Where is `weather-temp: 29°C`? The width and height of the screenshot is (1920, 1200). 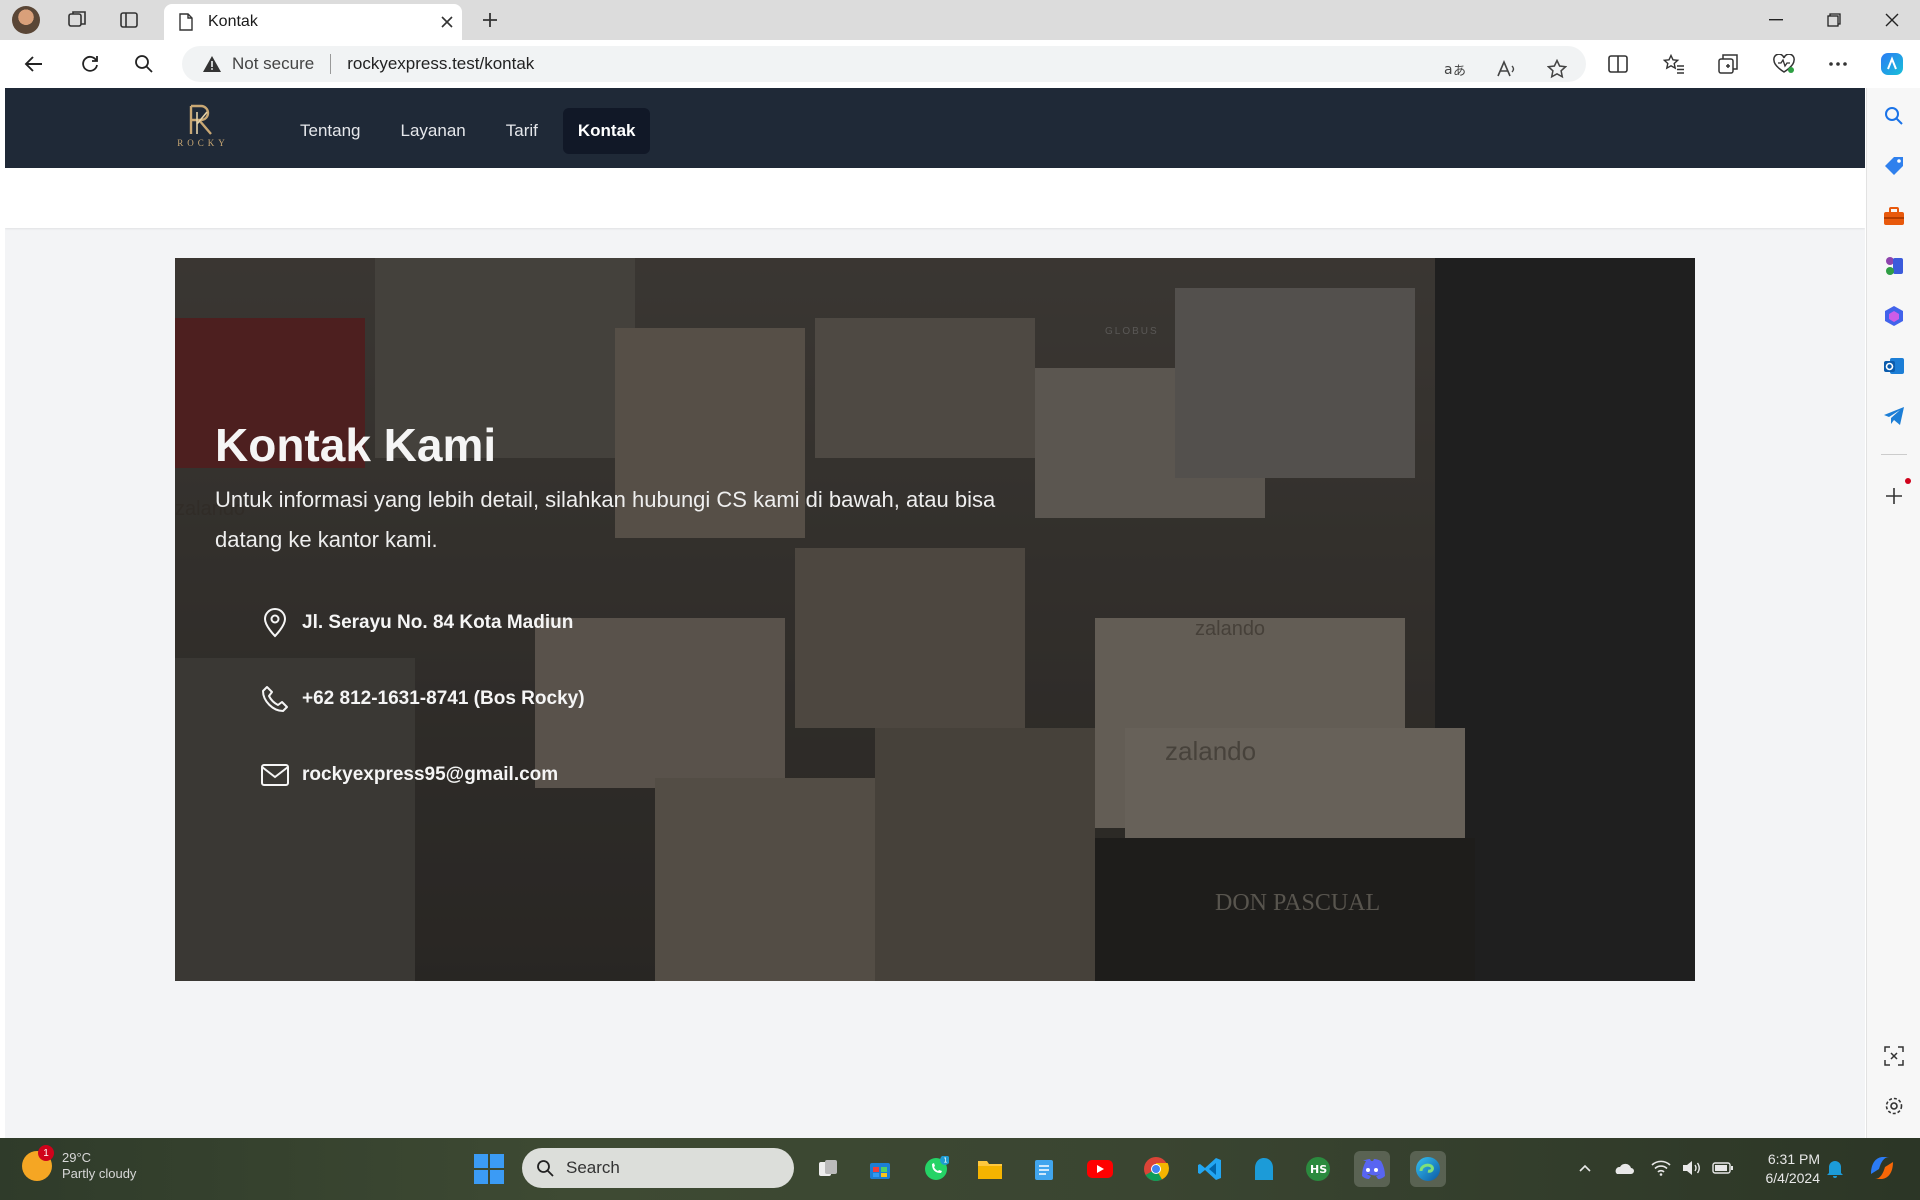 weather-temp: 29°C is located at coordinates (77, 1157).